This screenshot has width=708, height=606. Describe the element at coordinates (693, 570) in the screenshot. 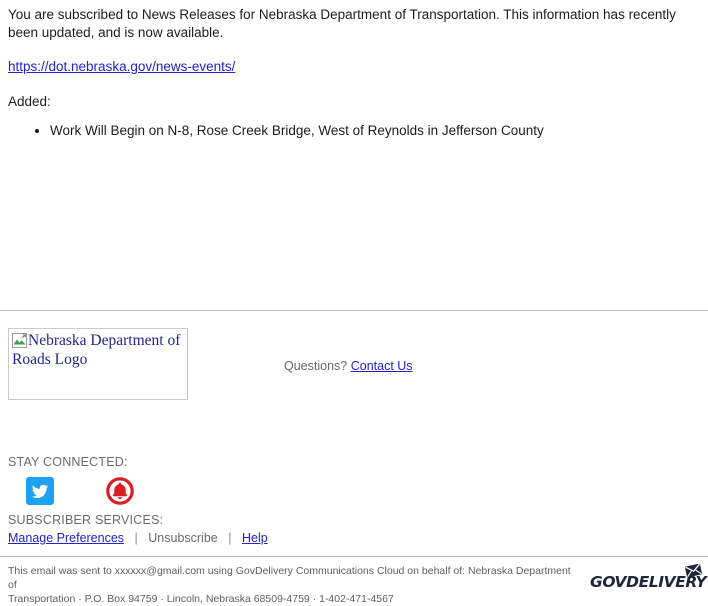

I see `envelope-icon` at that location.